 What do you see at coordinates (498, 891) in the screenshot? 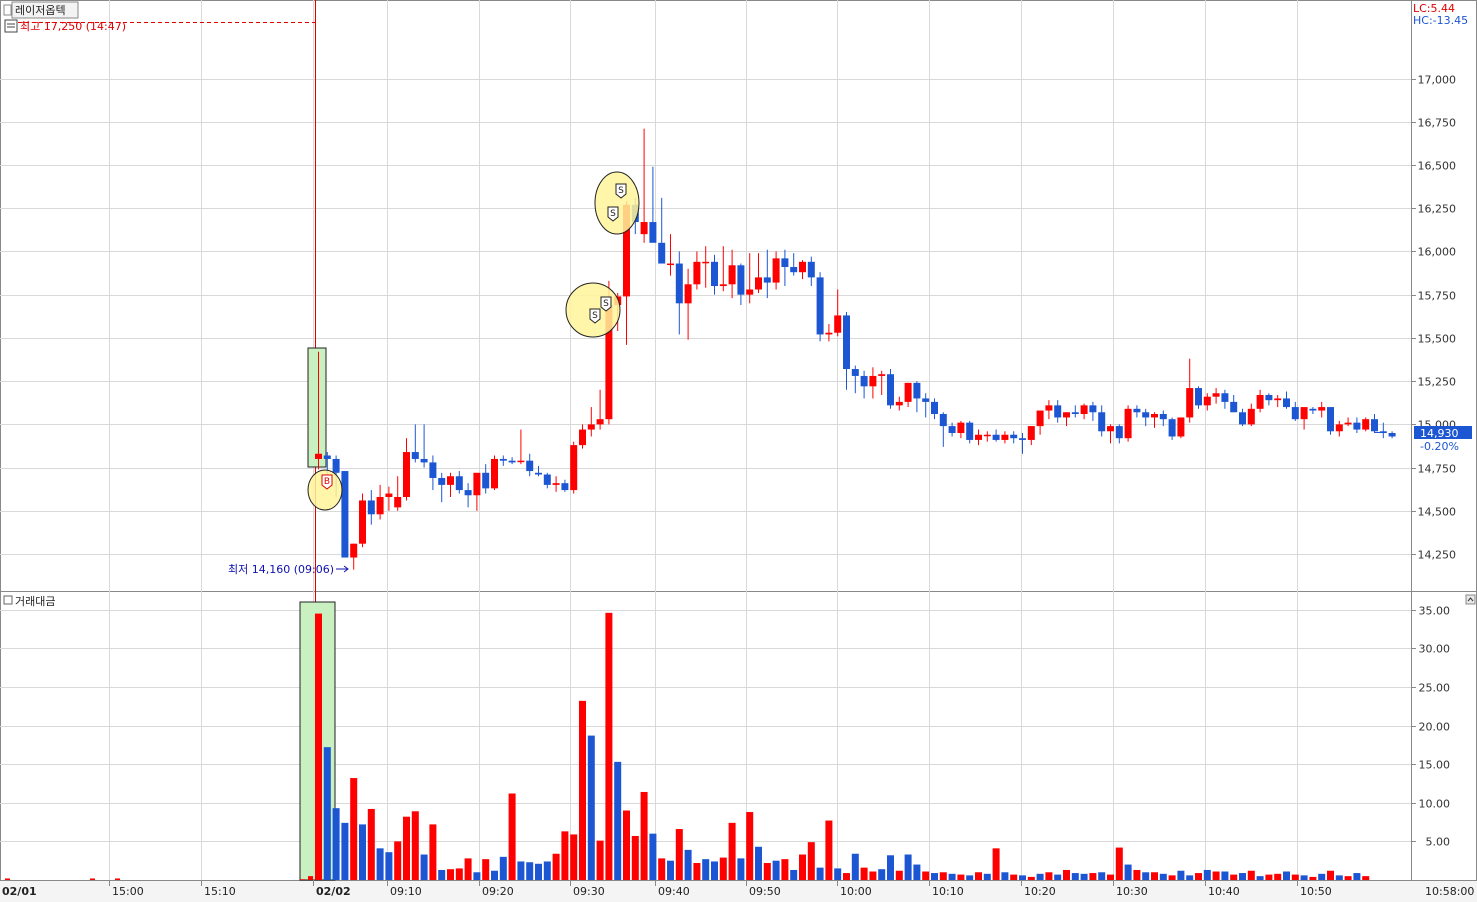
I see `x-tick-label: 09:20` at bounding box center [498, 891].